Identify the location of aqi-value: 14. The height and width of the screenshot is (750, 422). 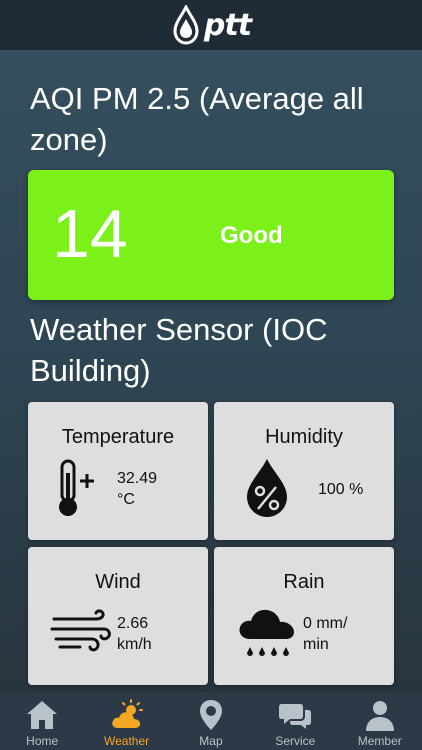
(90, 234).